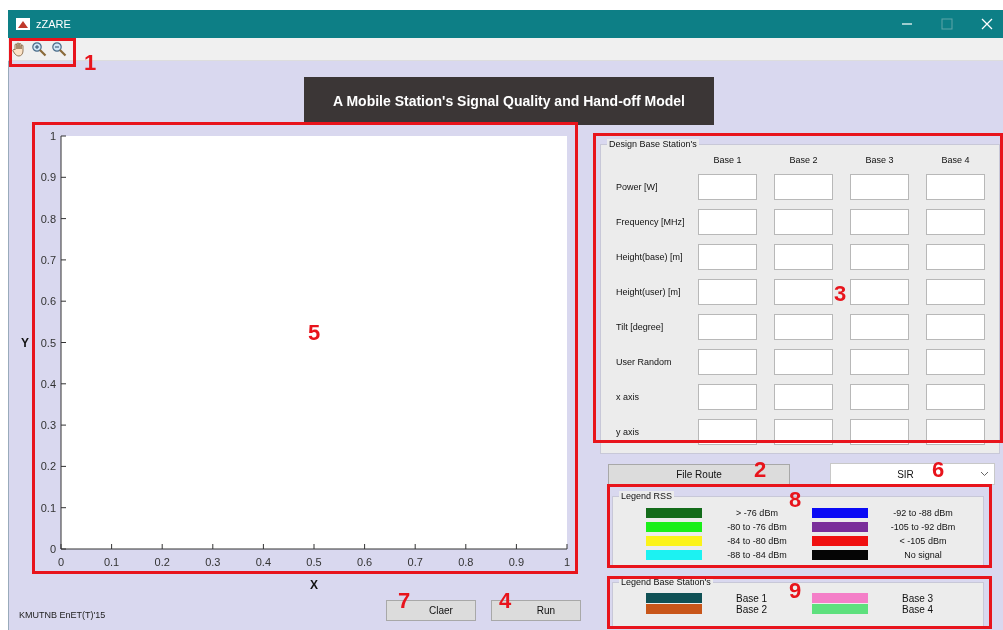 The height and width of the screenshot is (630, 1003). What do you see at coordinates (918, 598) in the screenshot?
I see `legend-label: Base 3` at bounding box center [918, 598].